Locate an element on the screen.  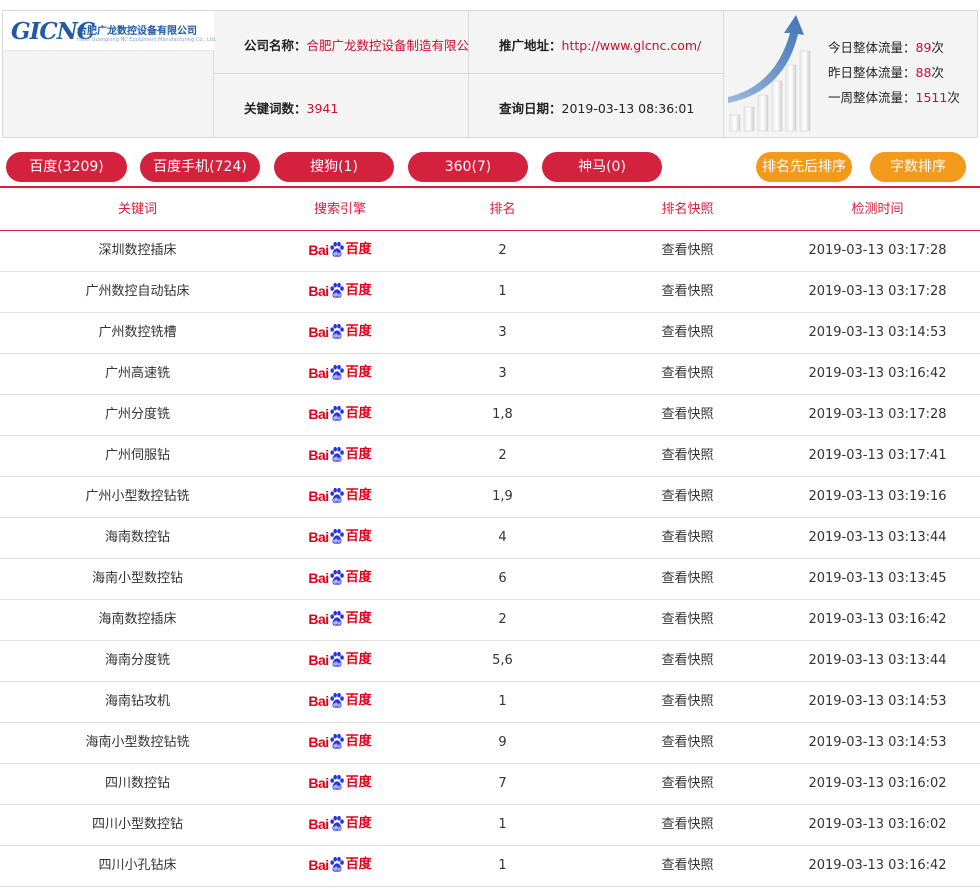
yesterday-traffic-value: 88 is located at coordinates (923, 72).